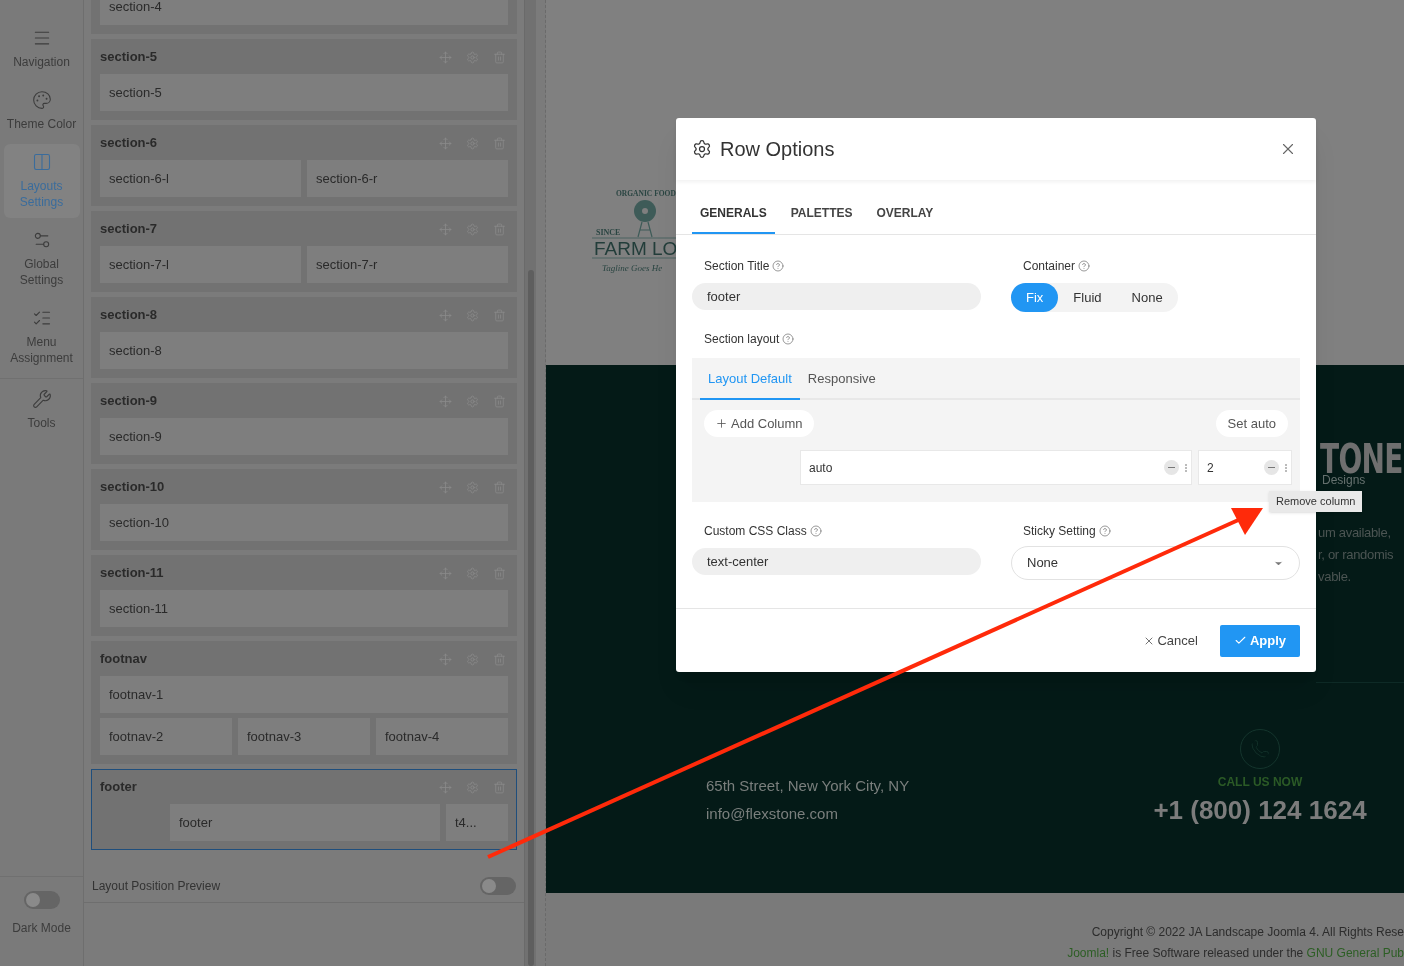 This screenshot has width=1404, height=966. Describe the element at coordinates (1245, 467) in the screenshot. I see `column-width-field: 2` at that location.